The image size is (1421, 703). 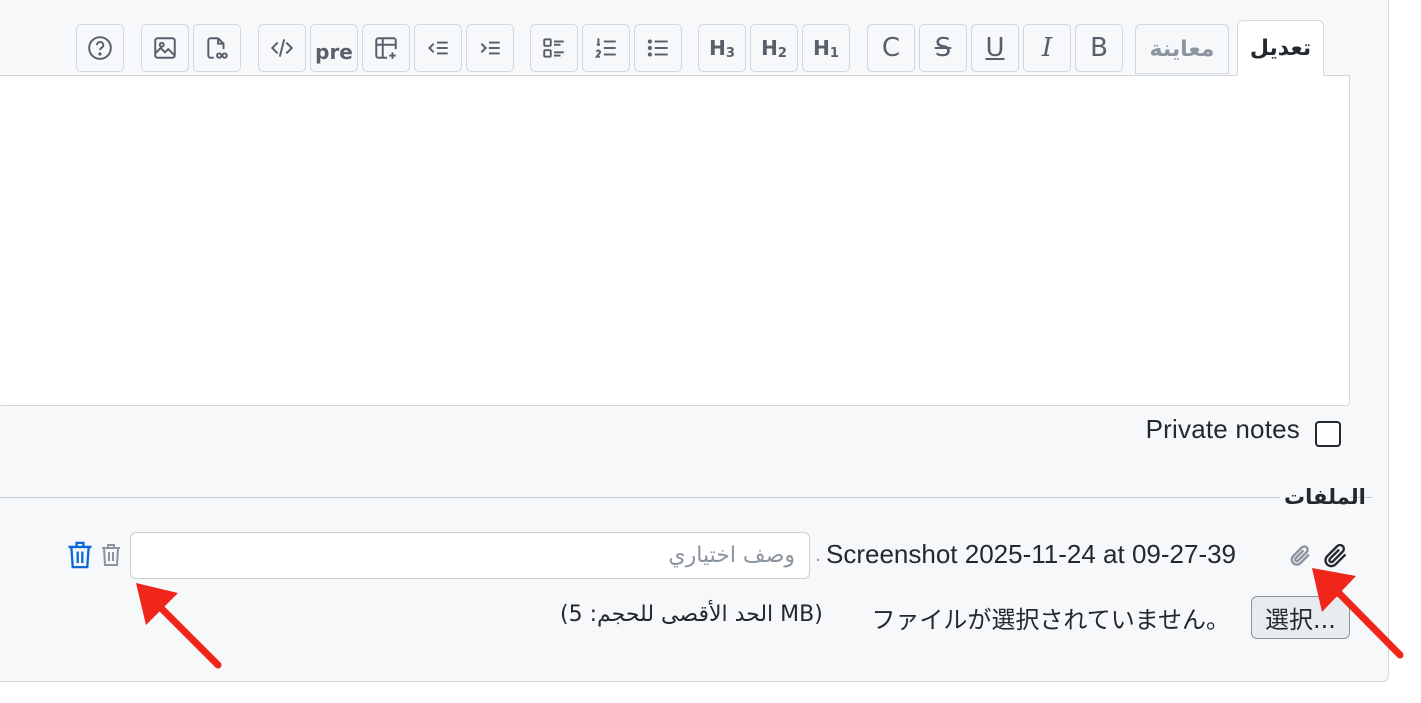 I want to click on help-icon, so click(x=100, y=48).